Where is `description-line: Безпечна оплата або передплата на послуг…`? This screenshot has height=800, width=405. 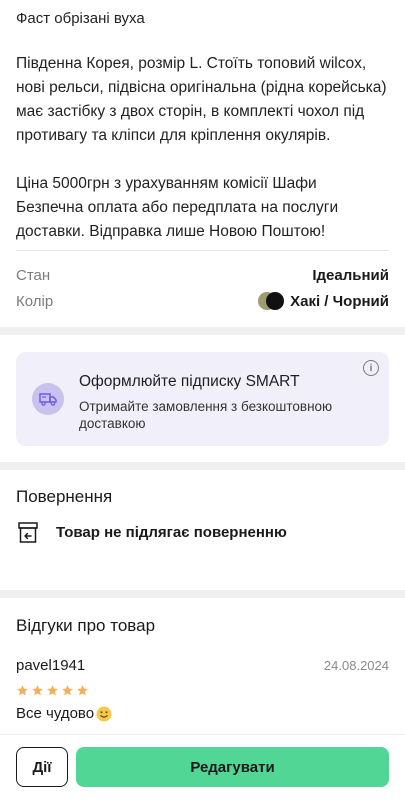
description-line: Безпечна оплата або передплата на послуг… is located at coordinates (177, 207).